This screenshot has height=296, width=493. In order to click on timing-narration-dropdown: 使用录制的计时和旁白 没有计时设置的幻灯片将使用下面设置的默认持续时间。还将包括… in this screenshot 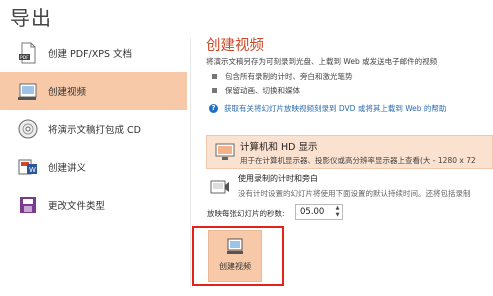, I will do `click(349, 187)`.